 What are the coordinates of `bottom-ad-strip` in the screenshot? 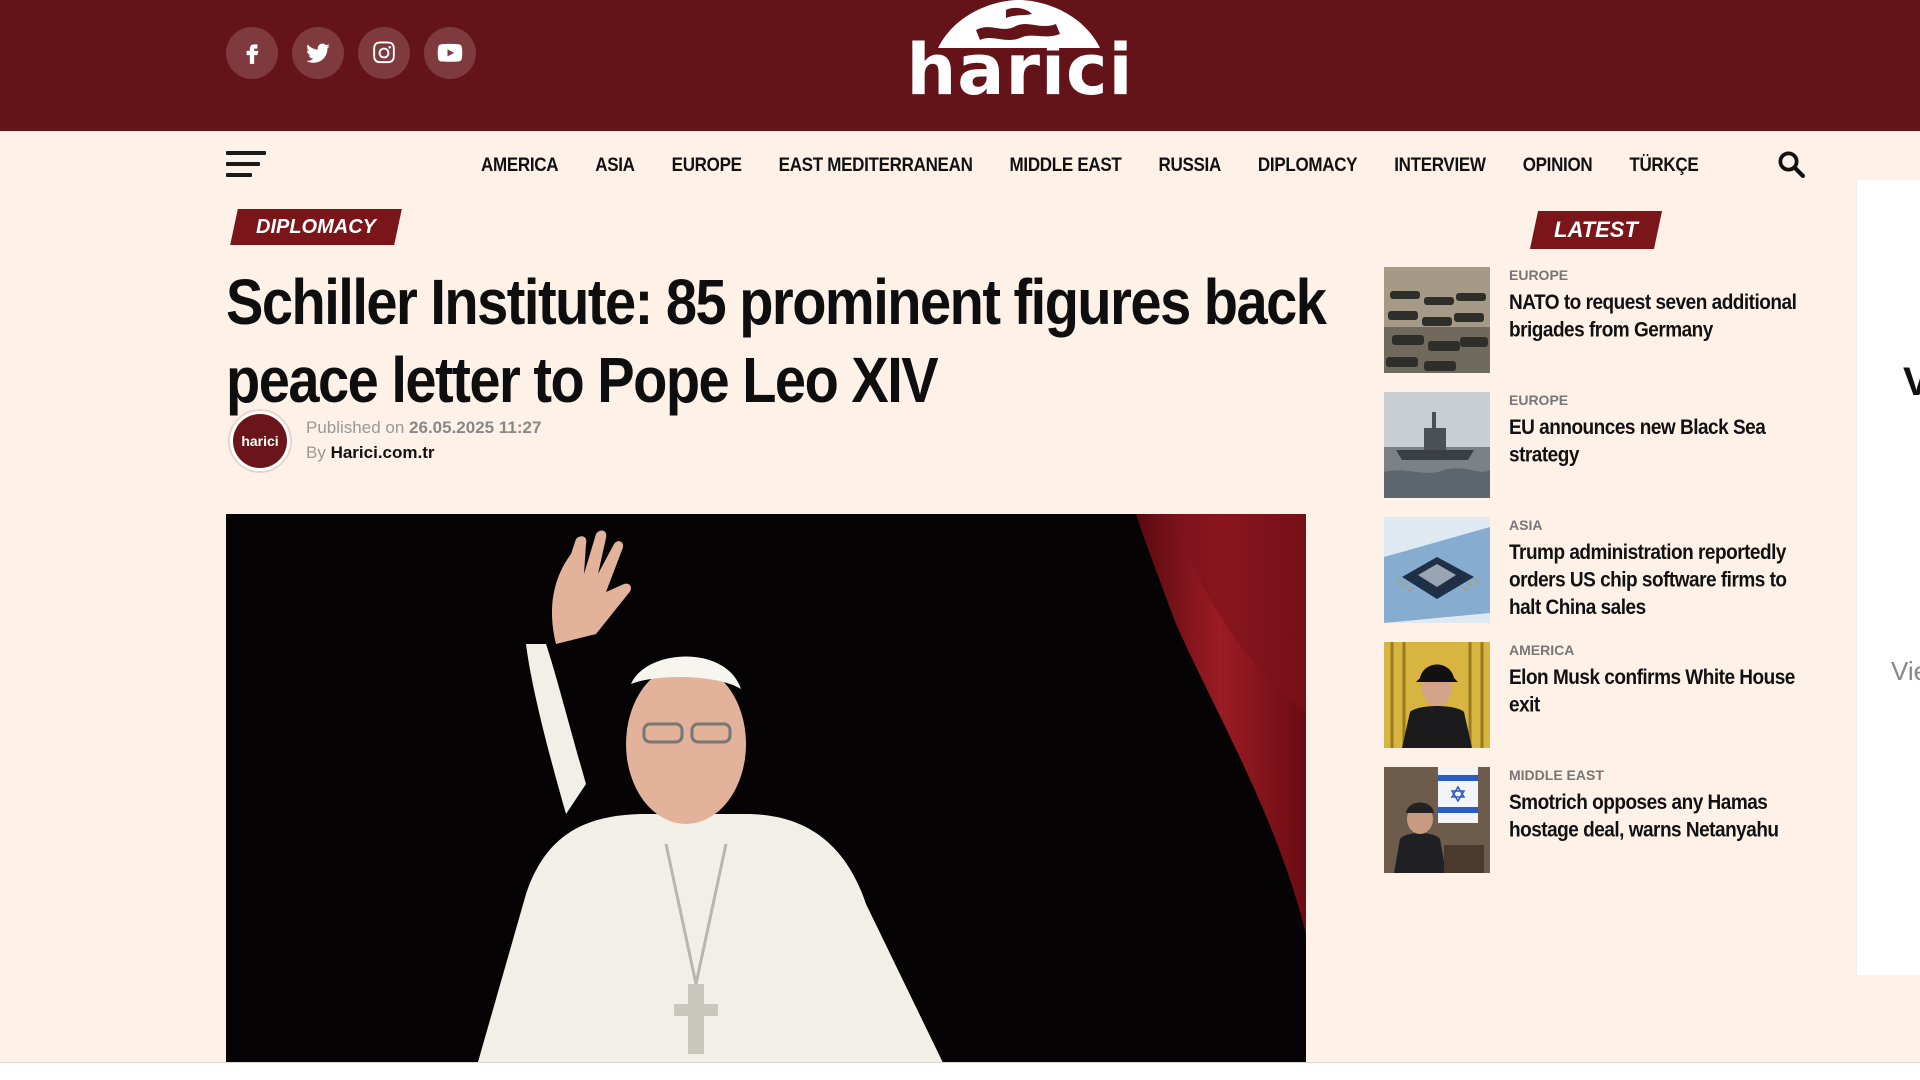 It's located at (960, 1071).